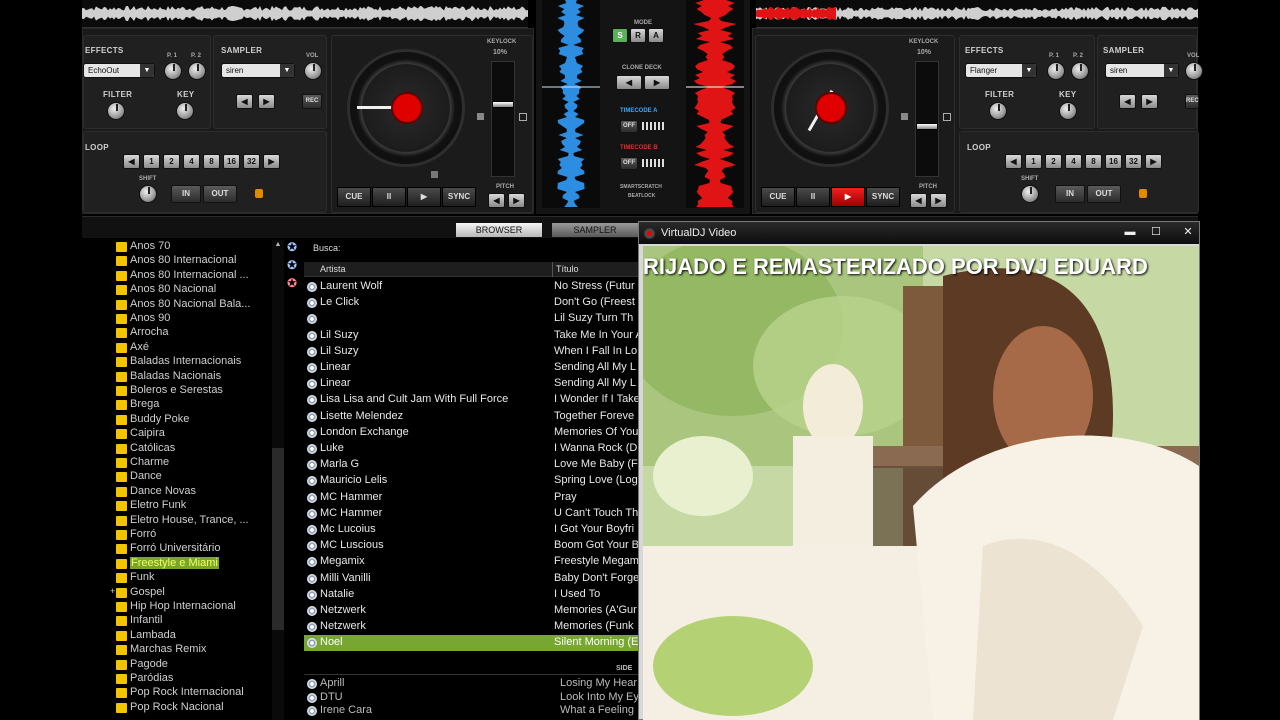 The height and width of the screenshot is (720, 1280). Describe the element at coordinates (471, 627) in the screenshot. I see `track-row: Netzwerk Memories (Funk` at that location.